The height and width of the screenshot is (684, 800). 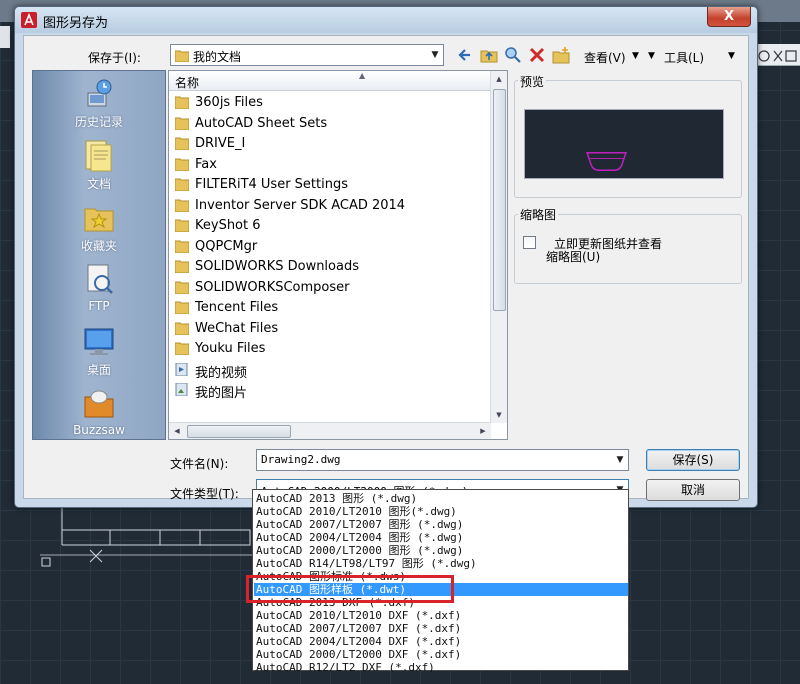 I want to click on ftp-icon, so click(x=100, y=279).